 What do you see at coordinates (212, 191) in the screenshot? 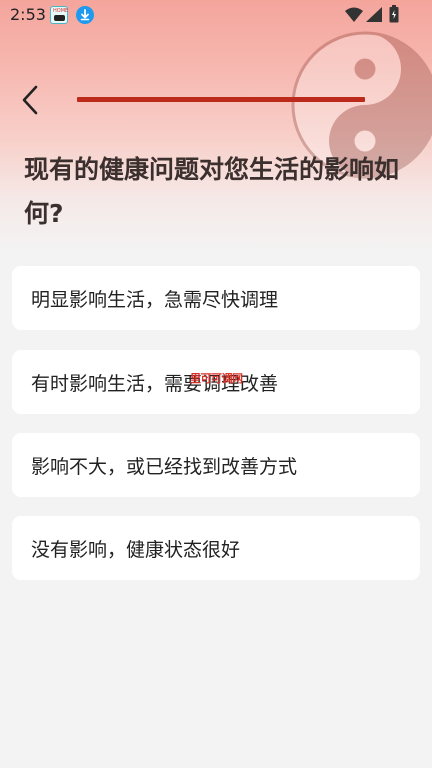
I see `question-title: 现有的健康问题对您生活的影响如何?` at bounding box center [212, 191].